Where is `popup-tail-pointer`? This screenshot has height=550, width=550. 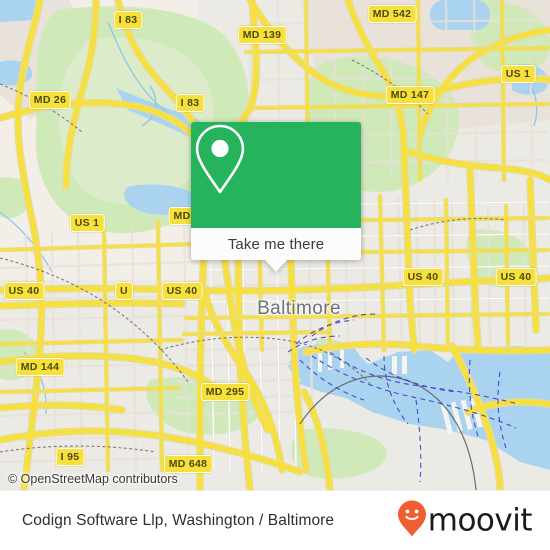 popup-tail-pointer is located at coordinates (276, 266).